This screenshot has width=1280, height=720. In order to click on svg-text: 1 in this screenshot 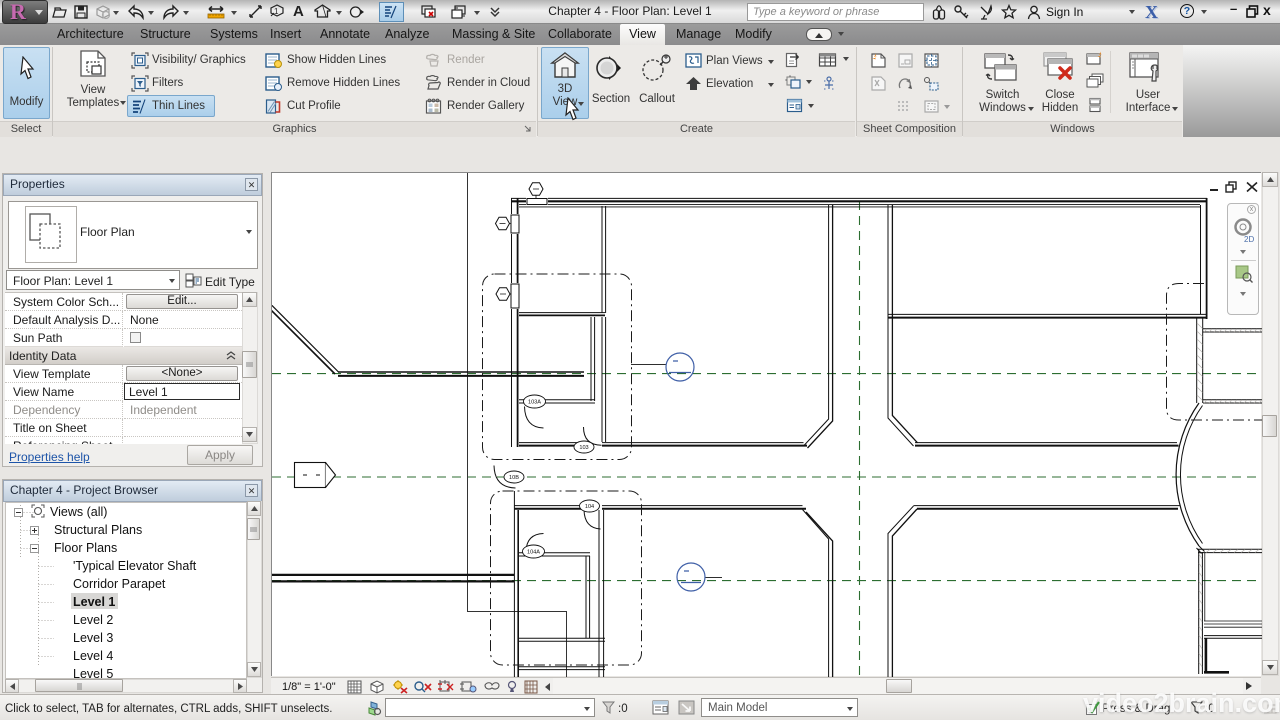, I will do `click(276, 11)`.